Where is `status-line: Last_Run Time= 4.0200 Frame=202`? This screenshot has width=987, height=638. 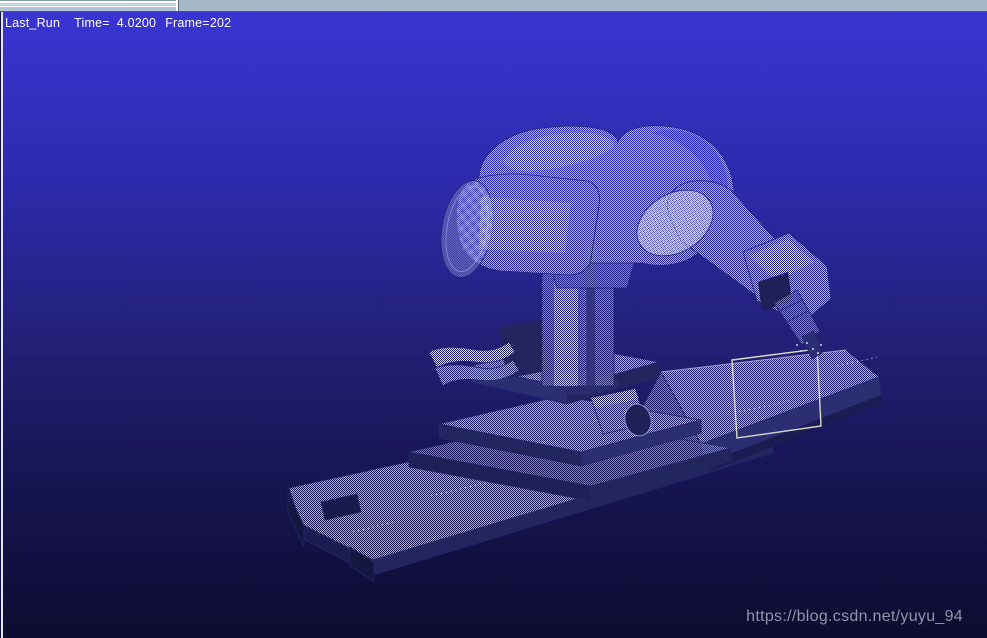
status-line: Last_Run Time= 4.0200 Frame=202 is located at coordinates (118, 23).